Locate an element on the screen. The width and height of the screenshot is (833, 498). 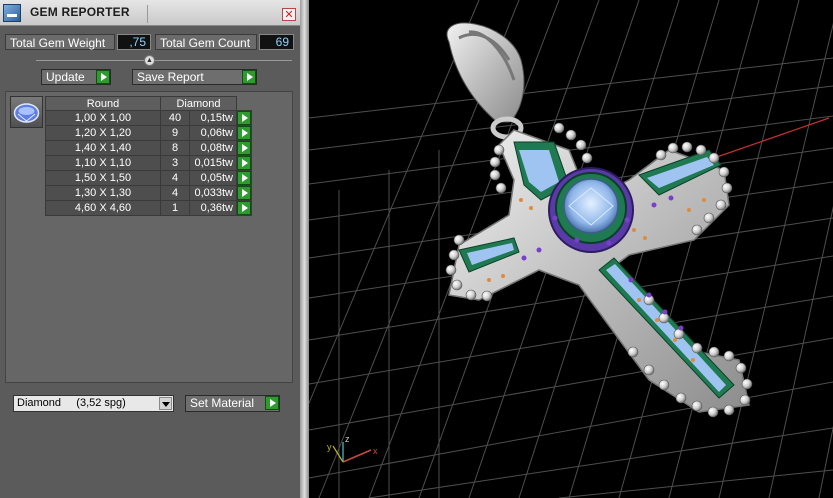
gem-size-cell: 1,00 X 1,00 is located at coordinates (103, 118).